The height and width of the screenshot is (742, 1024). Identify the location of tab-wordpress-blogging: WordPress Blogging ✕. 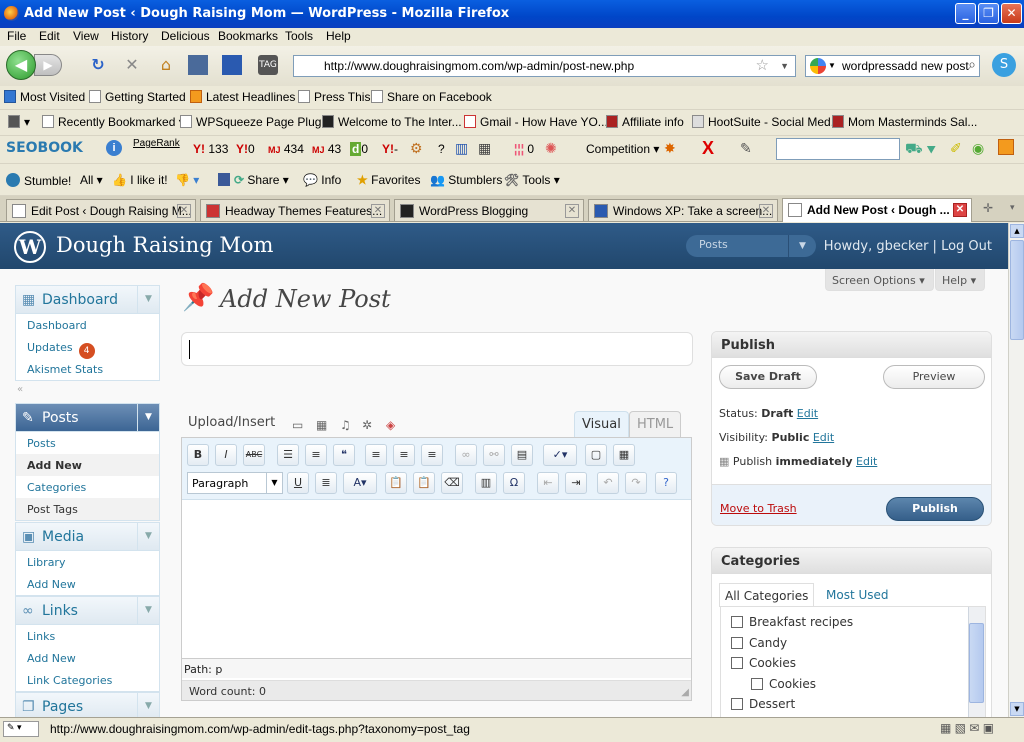
(489, 210).